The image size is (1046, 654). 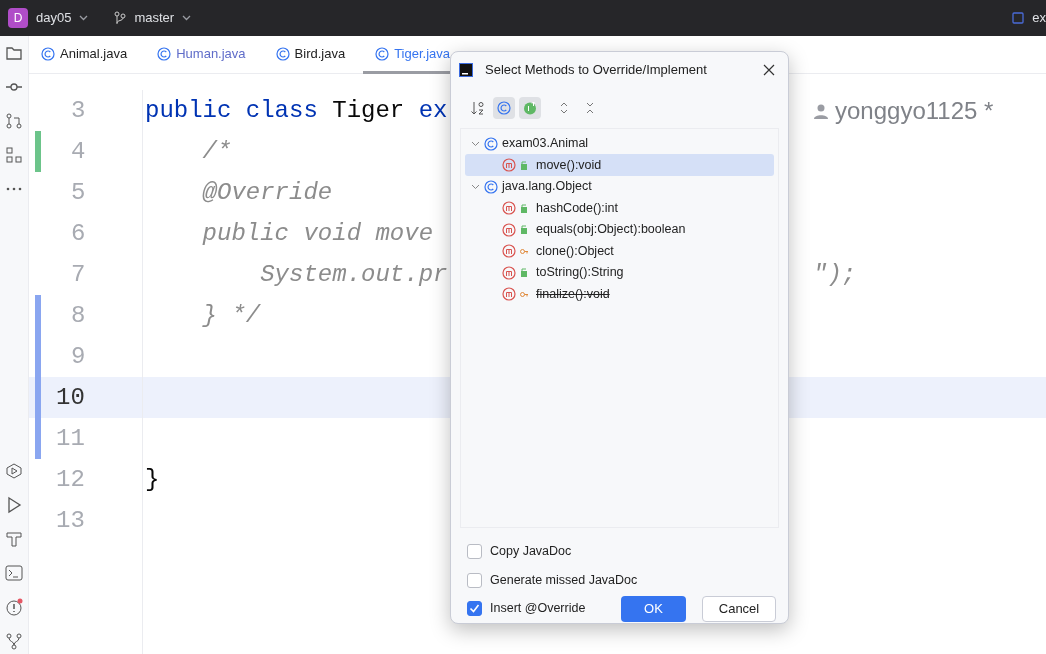 What do you see at coordinates (78, 151) in the screenshot?
I see `line-number: 4` at bounding box center [78, 151].